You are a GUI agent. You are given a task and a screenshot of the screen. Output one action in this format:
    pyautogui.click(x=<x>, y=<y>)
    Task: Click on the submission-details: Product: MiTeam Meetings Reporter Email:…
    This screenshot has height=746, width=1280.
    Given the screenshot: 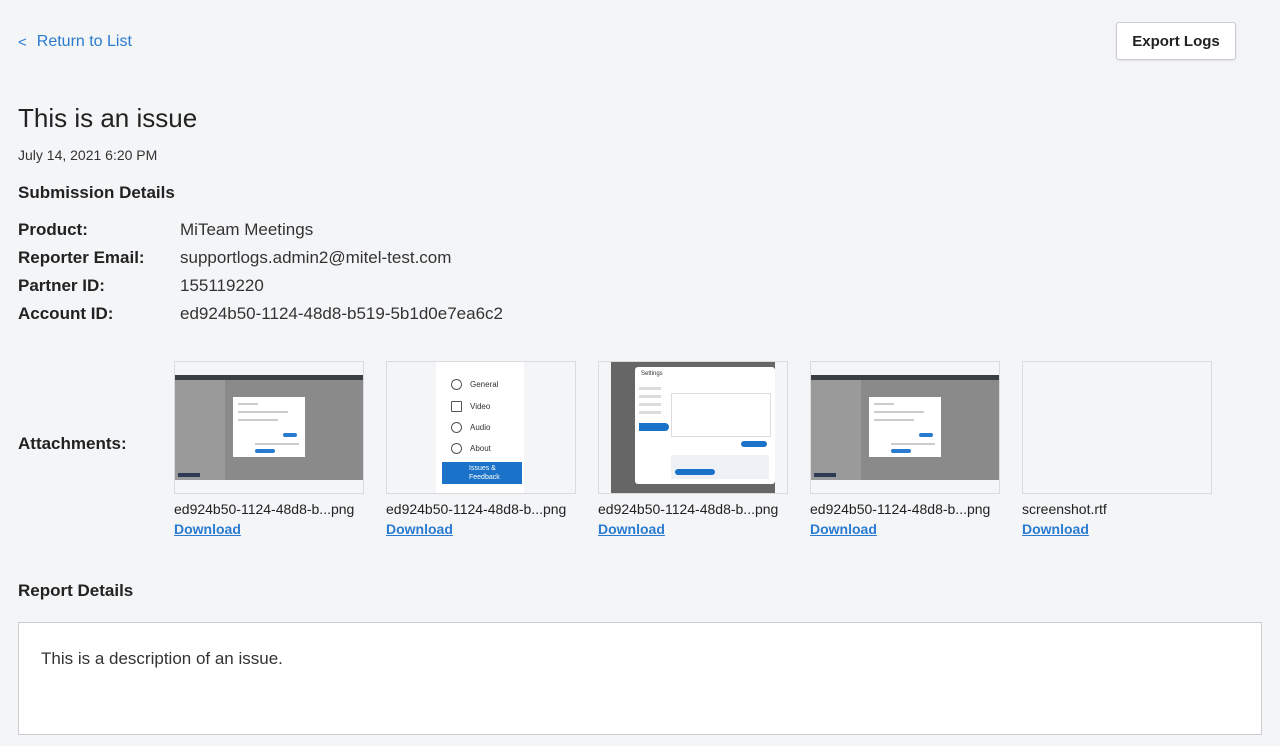 What is the action you would take?
    pyautogui.click(x=260, y=272)
    